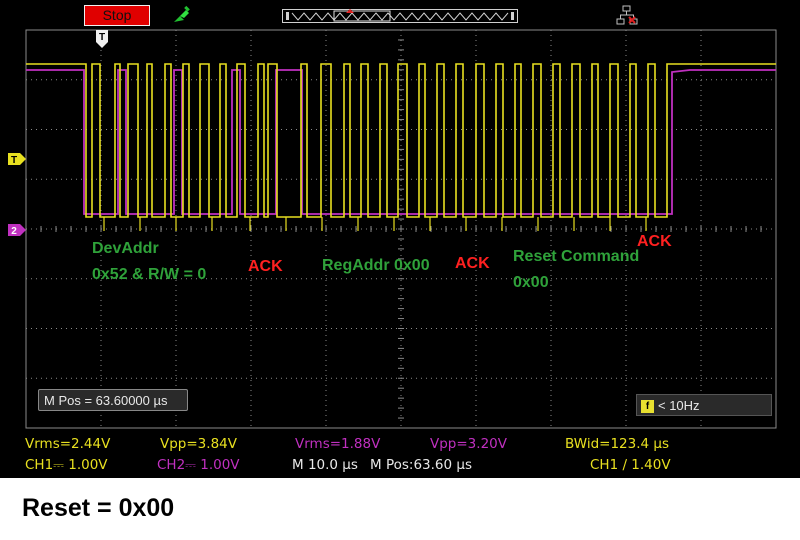  I want to click on timebase-readout: M 10.0 µs, so click(325, 465).